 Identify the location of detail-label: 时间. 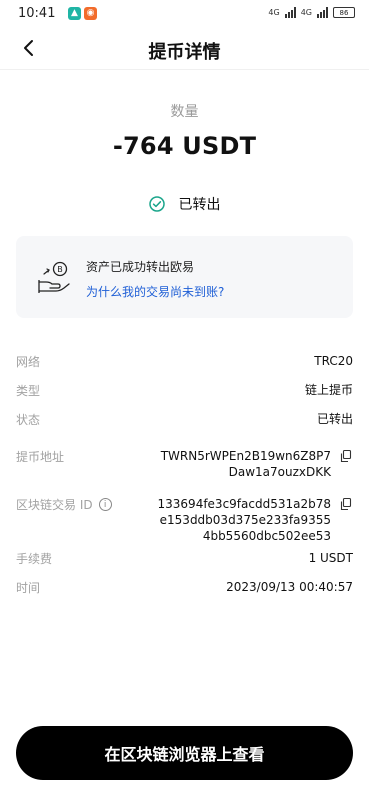
(28, 588).